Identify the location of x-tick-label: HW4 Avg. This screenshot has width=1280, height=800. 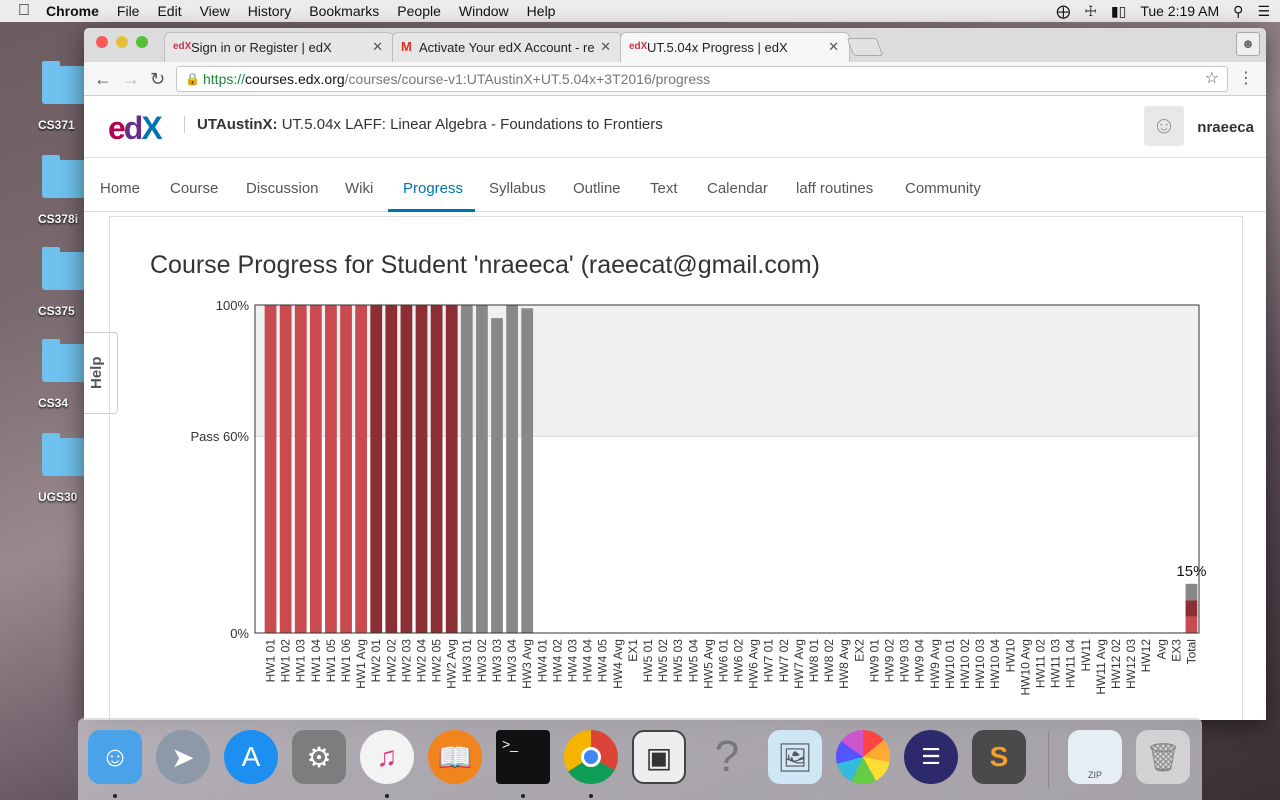
(618, 664).